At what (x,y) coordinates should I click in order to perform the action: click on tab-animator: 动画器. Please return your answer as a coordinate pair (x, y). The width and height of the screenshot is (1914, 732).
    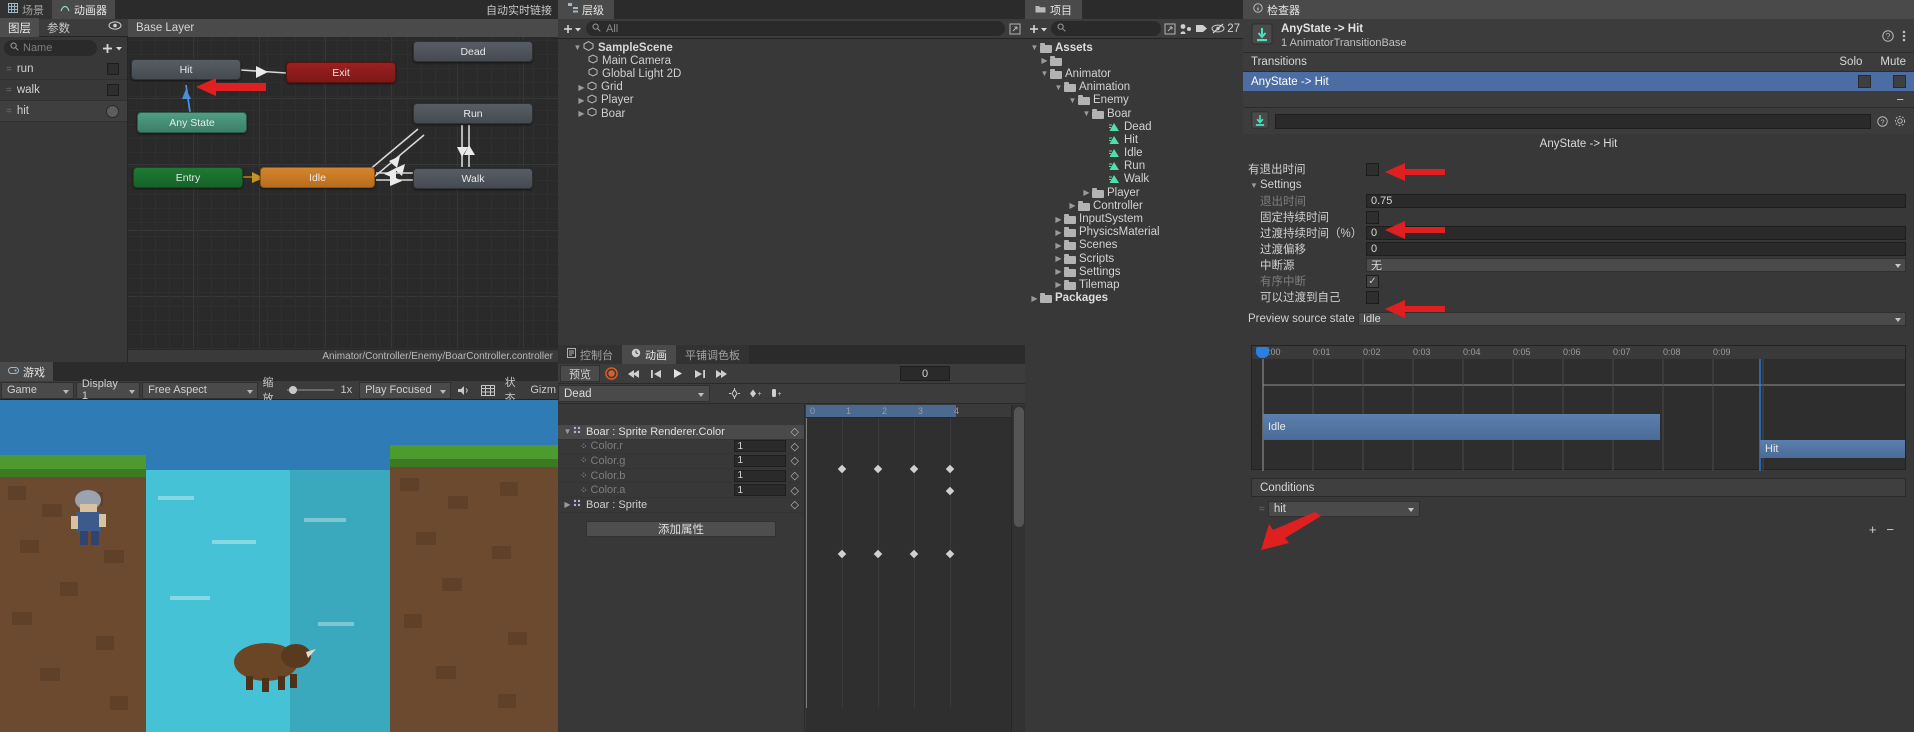
    Looking at the image, I should click on (83, 9).